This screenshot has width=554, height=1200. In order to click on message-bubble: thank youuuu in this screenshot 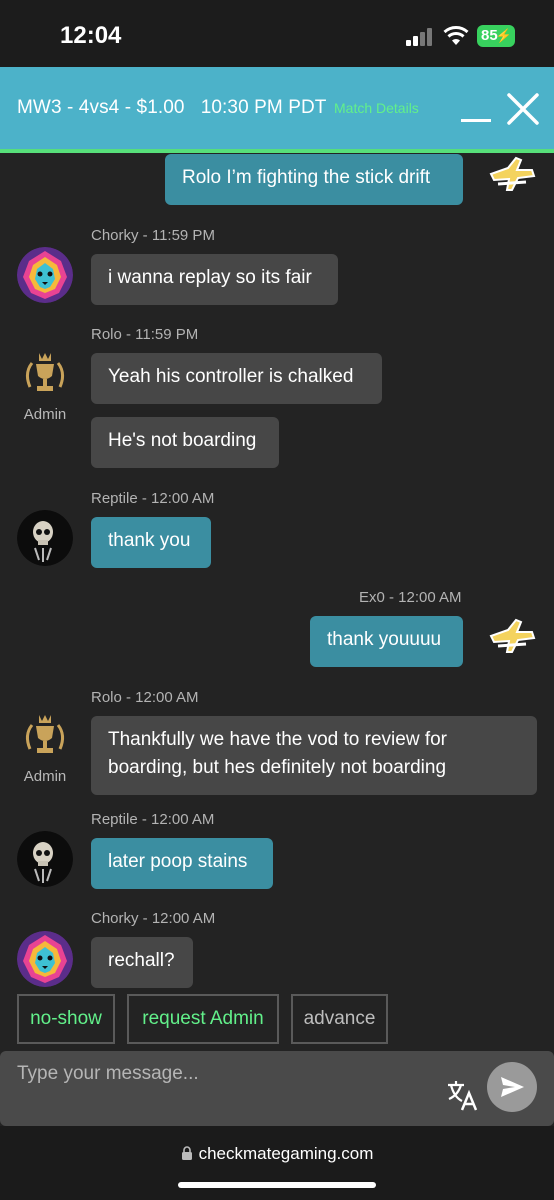, I will do `click(386, 641)`.